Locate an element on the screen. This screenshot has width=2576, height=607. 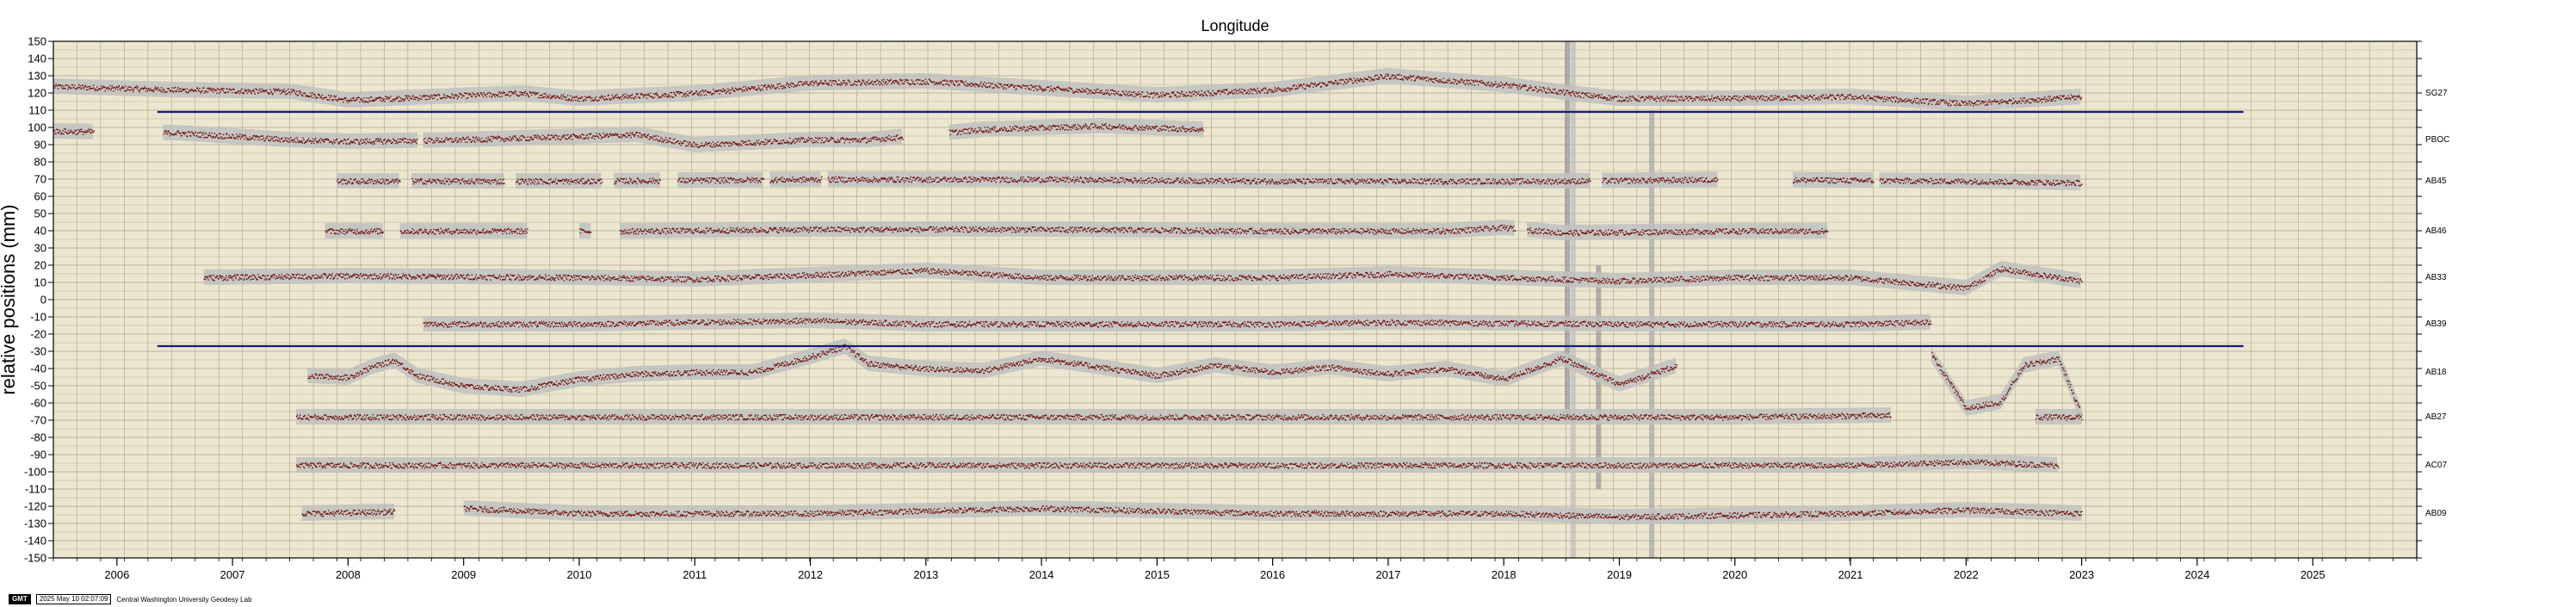
station-label: AB46 is located at coordinates (2436, 231).